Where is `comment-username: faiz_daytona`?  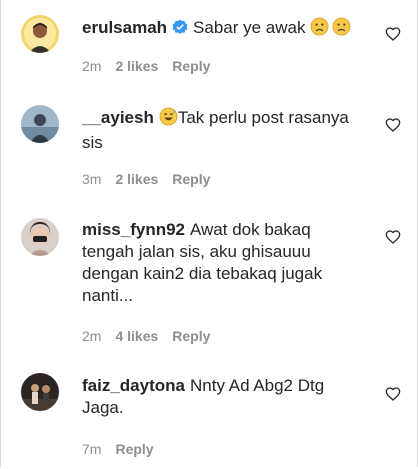 comment-username: faiz_daytona is located at coordinates (133, 385).